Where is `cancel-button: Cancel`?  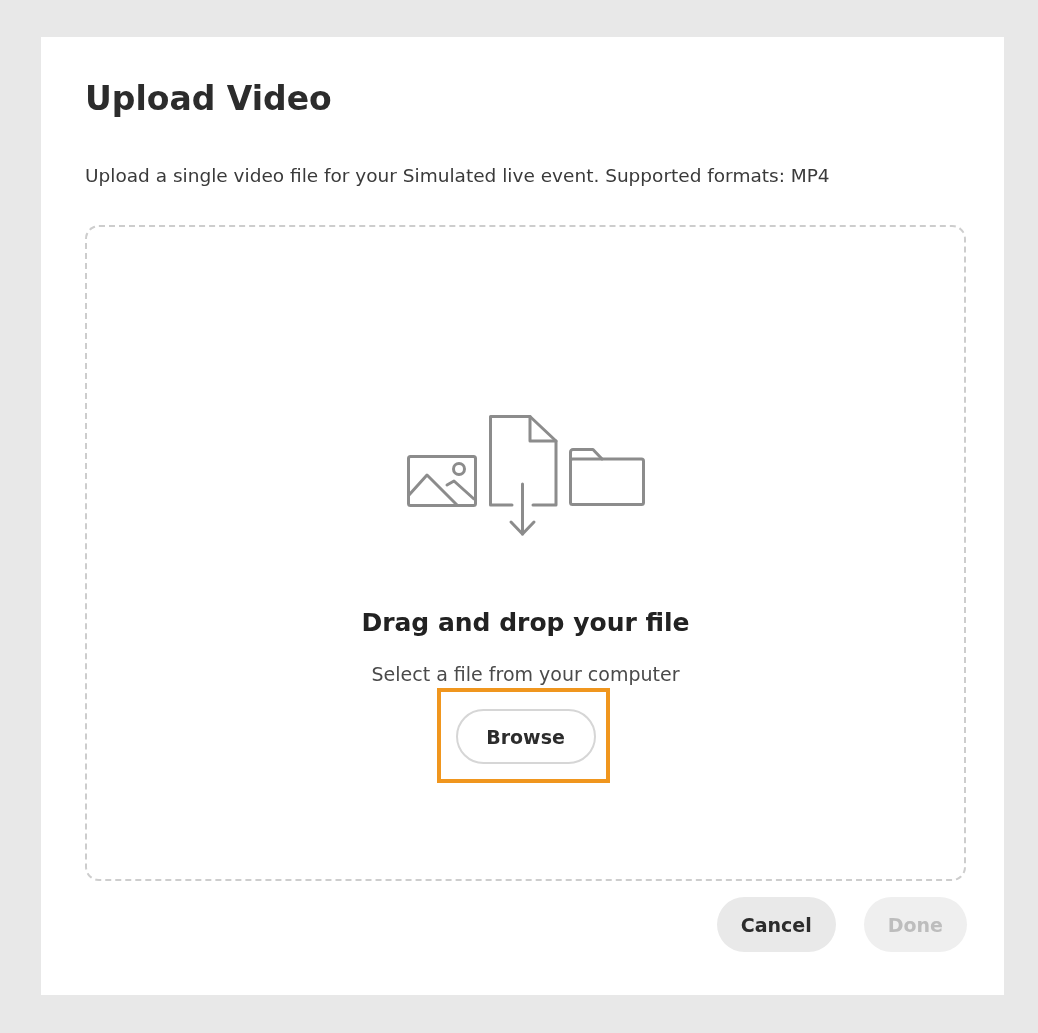
cancel-button: Cancel is located at coordinates (776, 924).